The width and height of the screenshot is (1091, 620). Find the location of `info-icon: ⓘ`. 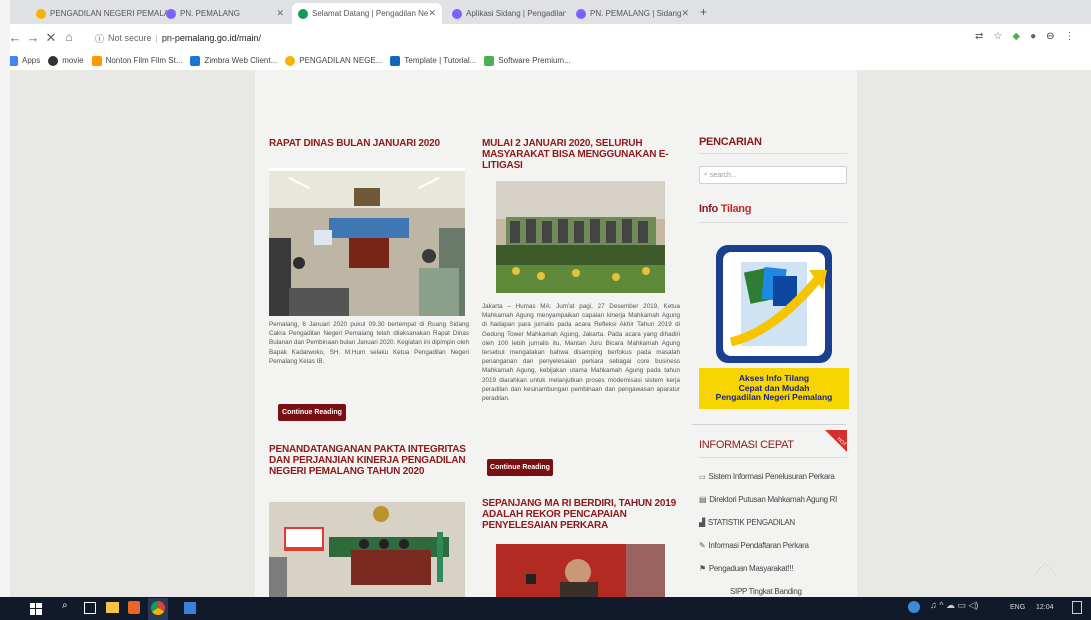

info-icon: ⓘ is located at coordinates (99, 38).